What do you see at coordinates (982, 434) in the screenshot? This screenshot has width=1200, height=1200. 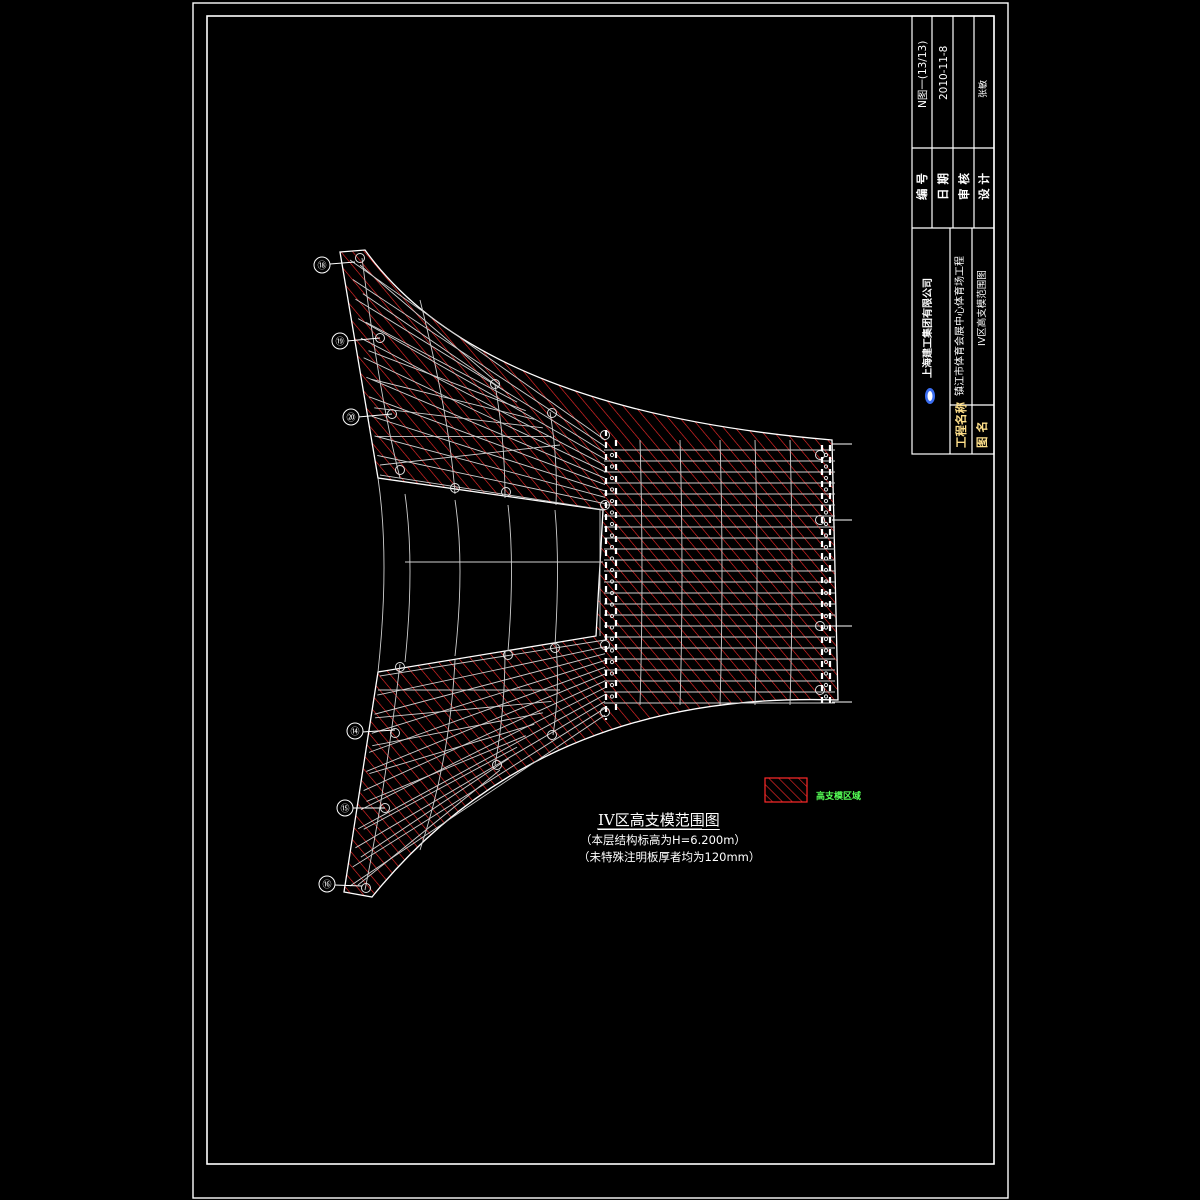 I see `title-block-drawing-name-label: 图 名` at bounding box center [982, 434].